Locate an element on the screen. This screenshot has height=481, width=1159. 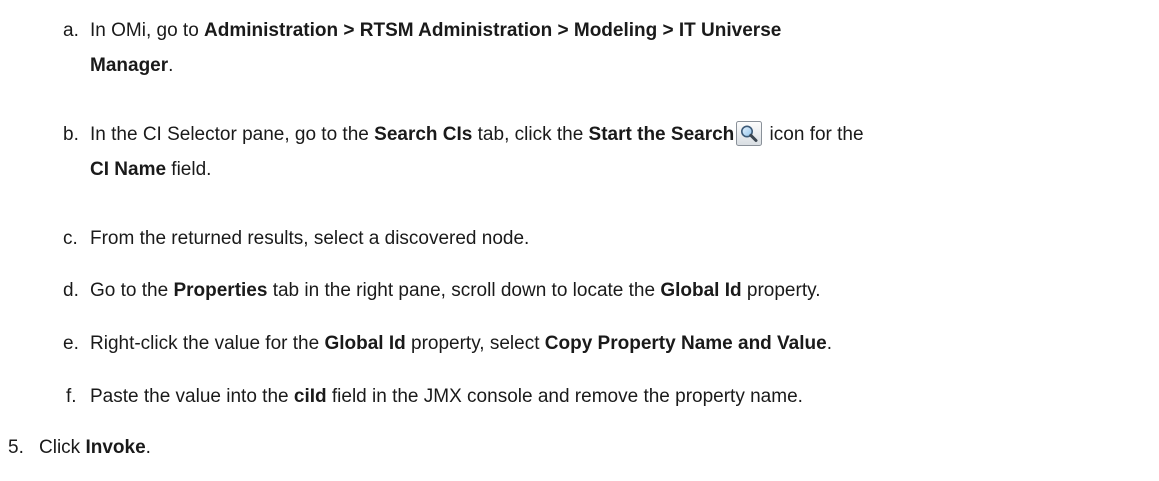
text-run: tab, click the is located at coordinates (530, 134).